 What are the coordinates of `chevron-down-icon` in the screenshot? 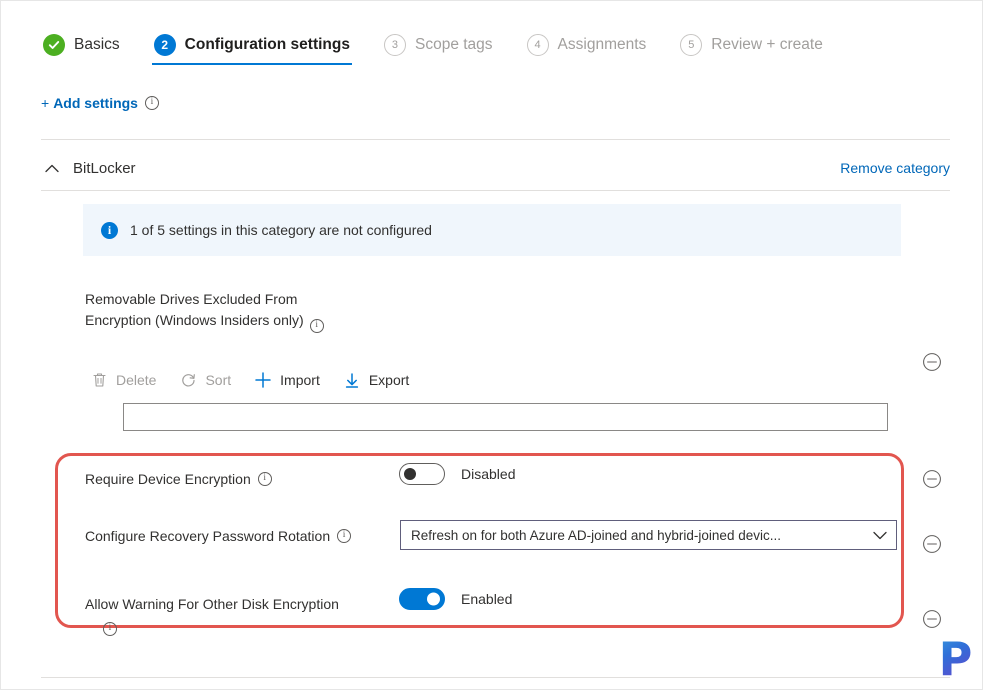 It's located at (880, 535).